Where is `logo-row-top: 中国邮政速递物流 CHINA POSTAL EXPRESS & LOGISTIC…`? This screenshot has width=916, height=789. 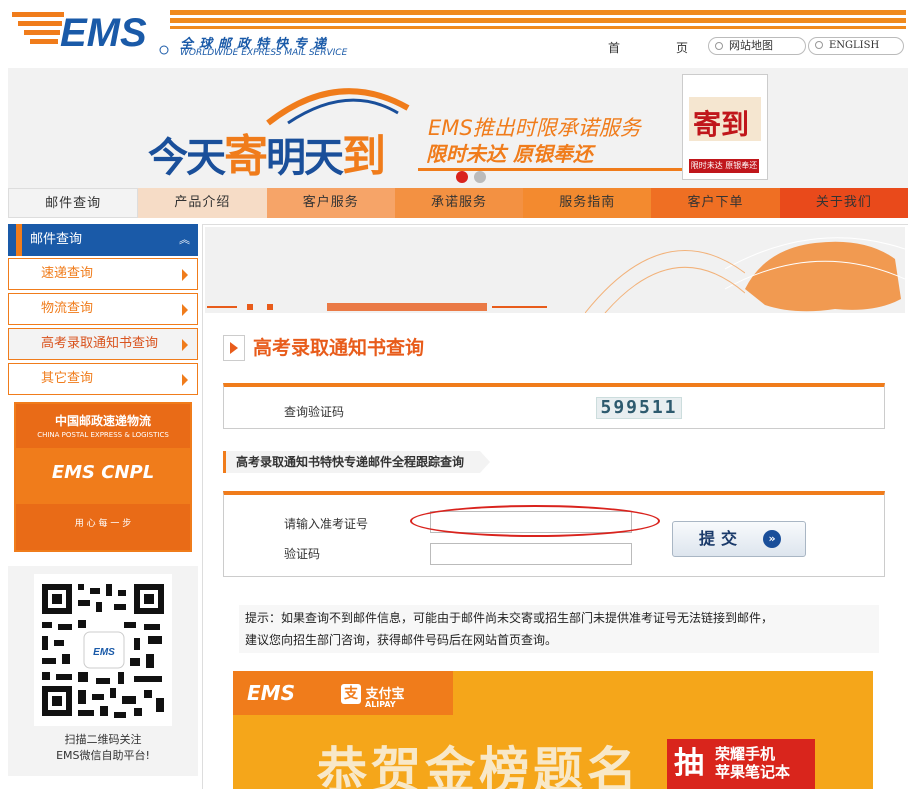 logo-row-top: 中国邮政速递物流 CHINA POSTAL EXPRESS & LOGISTIC… is located at coordinates (103, 426).